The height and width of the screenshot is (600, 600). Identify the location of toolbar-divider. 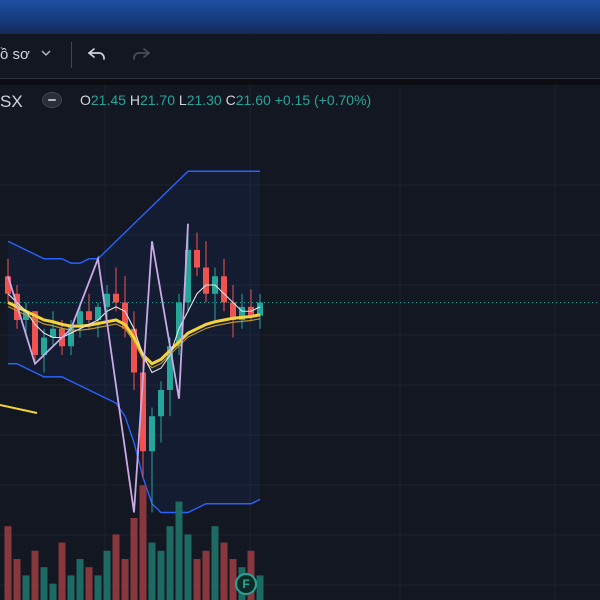
(71, 55).